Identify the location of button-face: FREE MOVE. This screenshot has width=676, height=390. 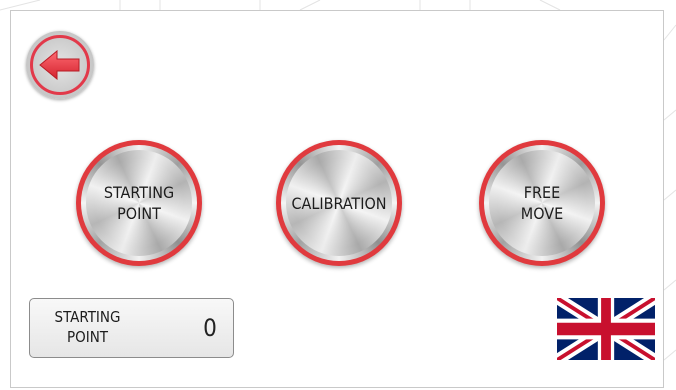
(542, 203).